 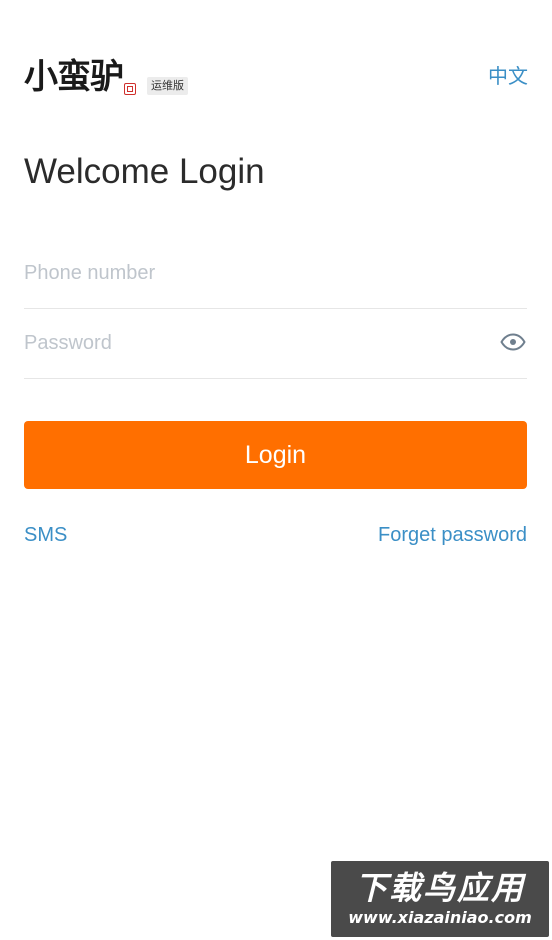 I want to click on password-field, so click(x=275, y=343).